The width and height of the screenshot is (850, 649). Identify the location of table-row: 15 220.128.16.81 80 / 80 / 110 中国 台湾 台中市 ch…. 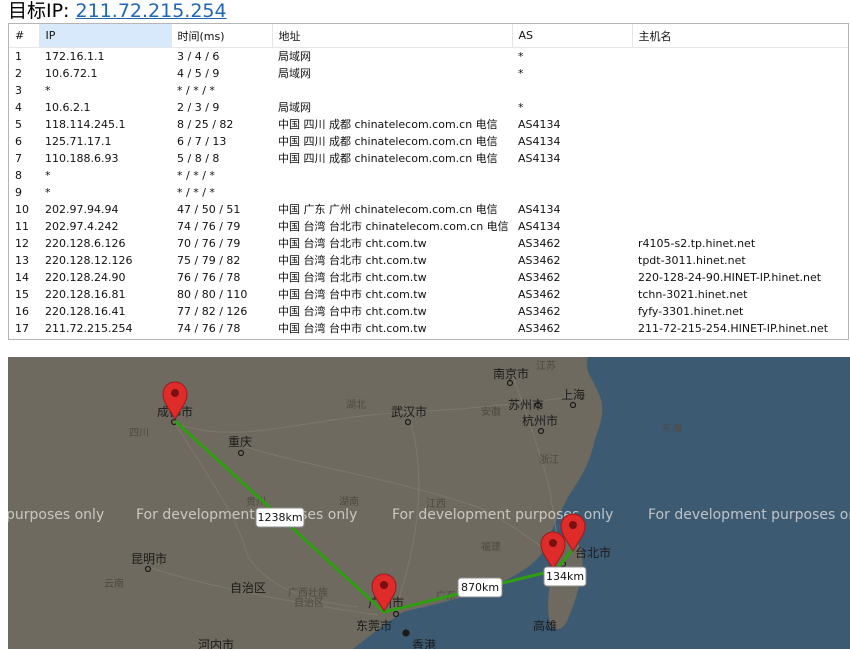
(428, 294).